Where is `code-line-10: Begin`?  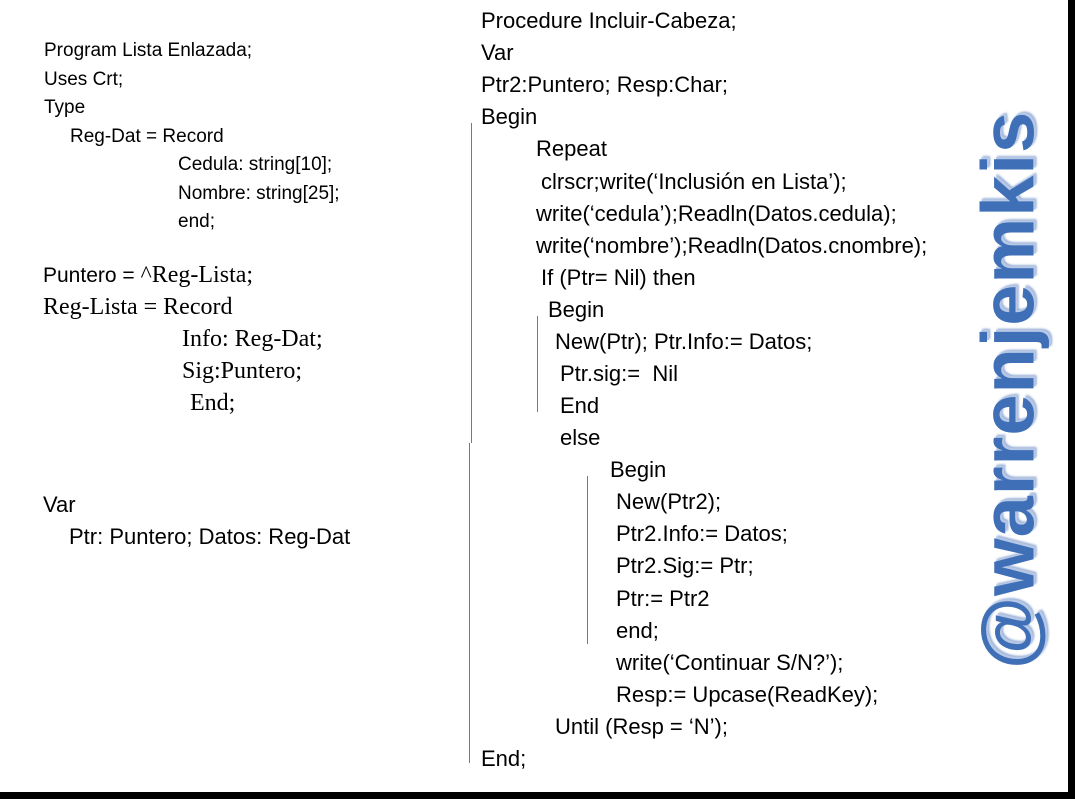
code-line-10: Begin is located at coordinates (576, 309).